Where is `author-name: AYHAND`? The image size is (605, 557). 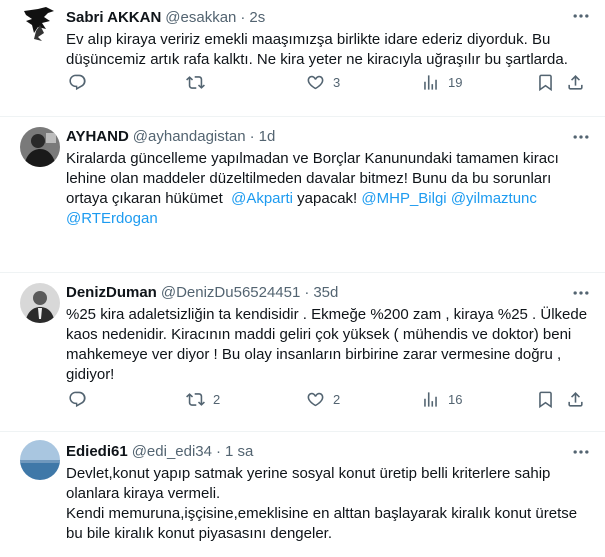
author-name: AYHAND is located at coordinates (97, 137).